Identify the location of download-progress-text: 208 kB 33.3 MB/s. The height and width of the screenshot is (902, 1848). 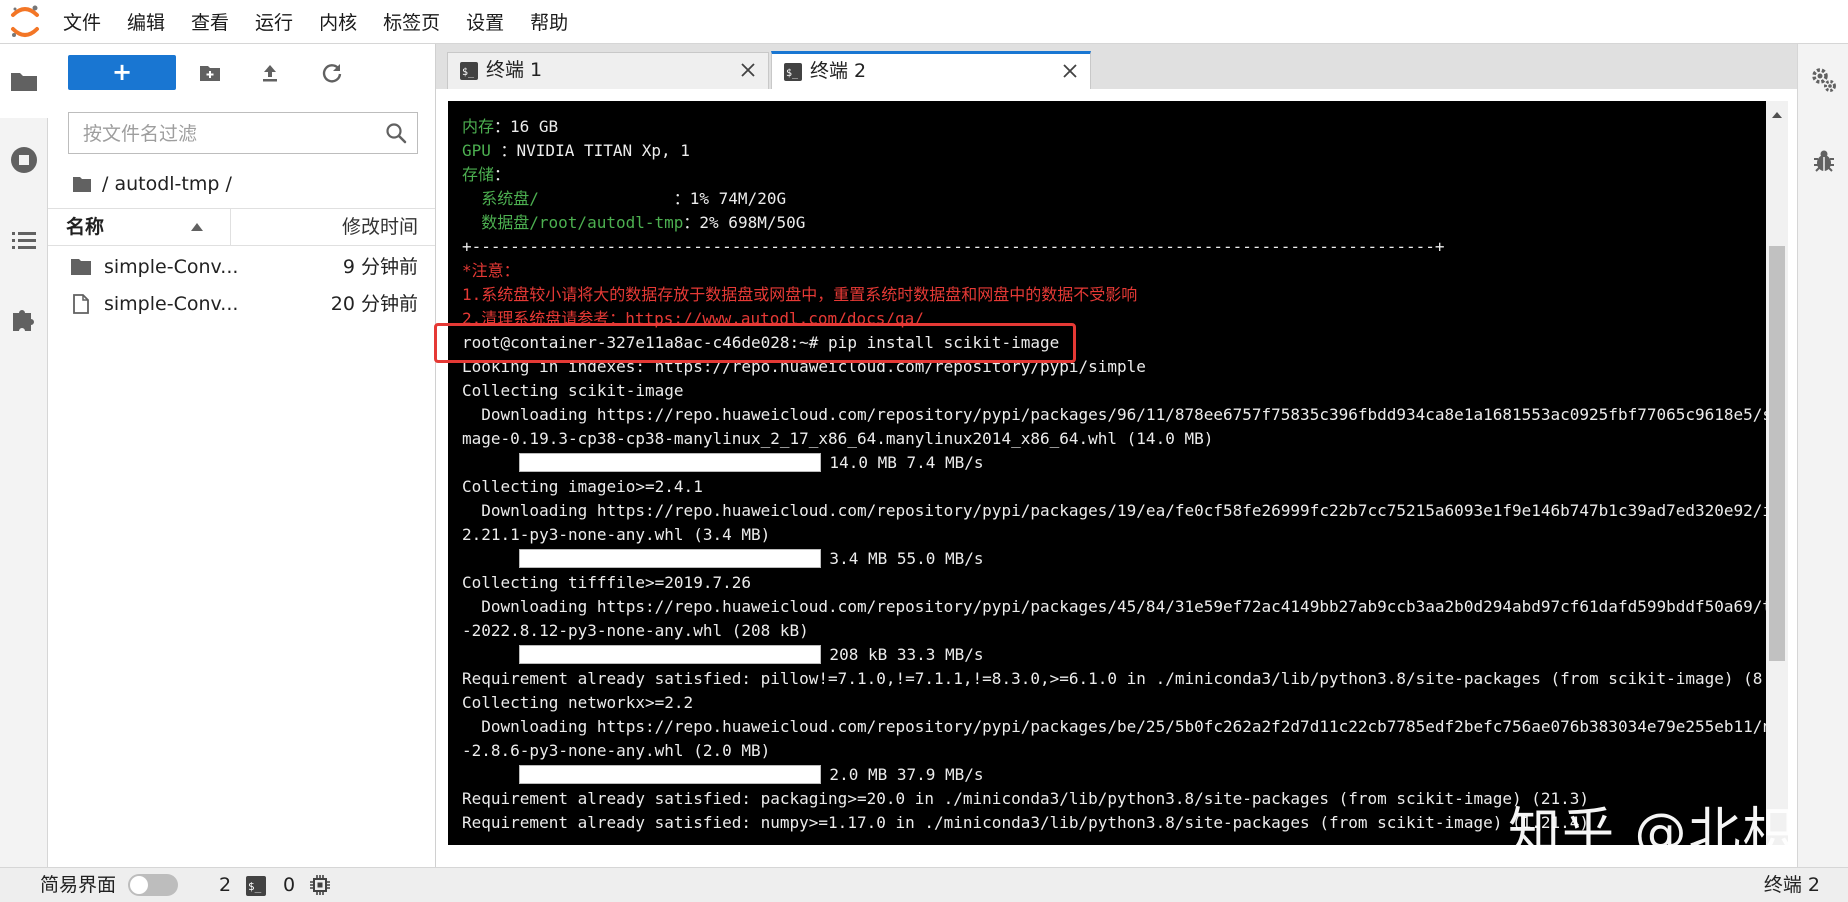
(901, 654).